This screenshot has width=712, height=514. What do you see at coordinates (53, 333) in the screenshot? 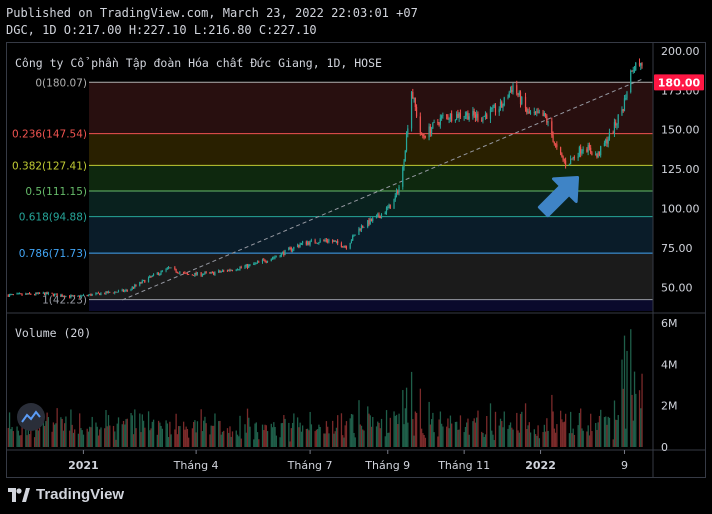
I see `volume-label: Volume (20)` at bounding box center [53, 333].